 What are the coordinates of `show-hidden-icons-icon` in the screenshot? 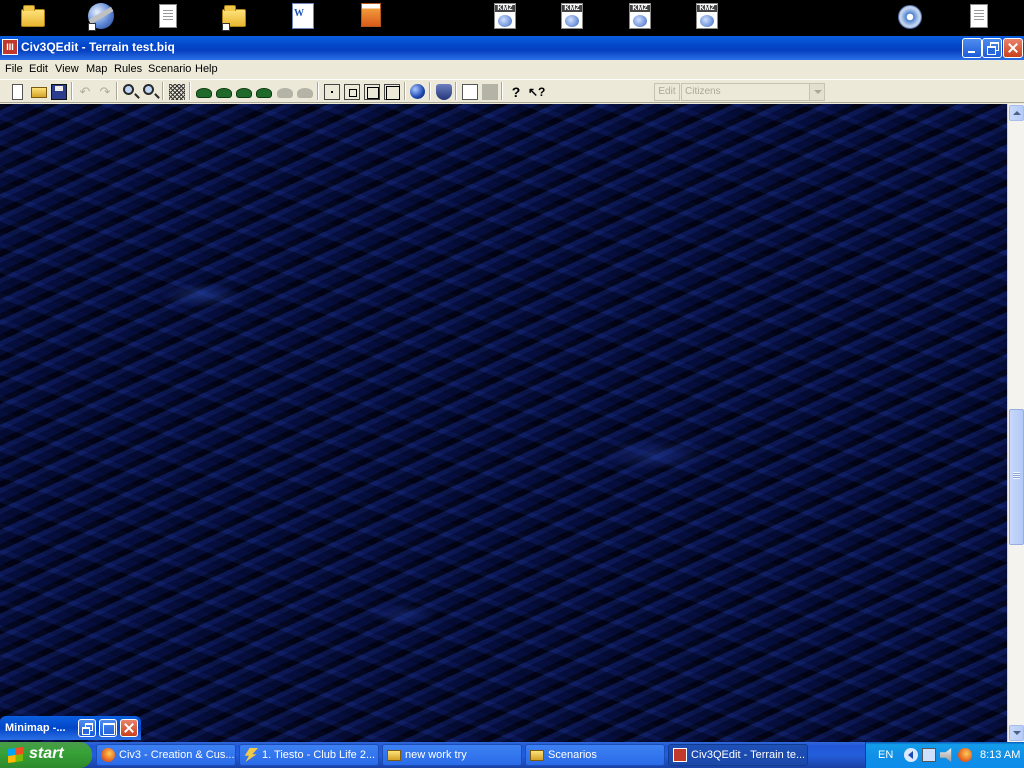 It's located at (911, 755).